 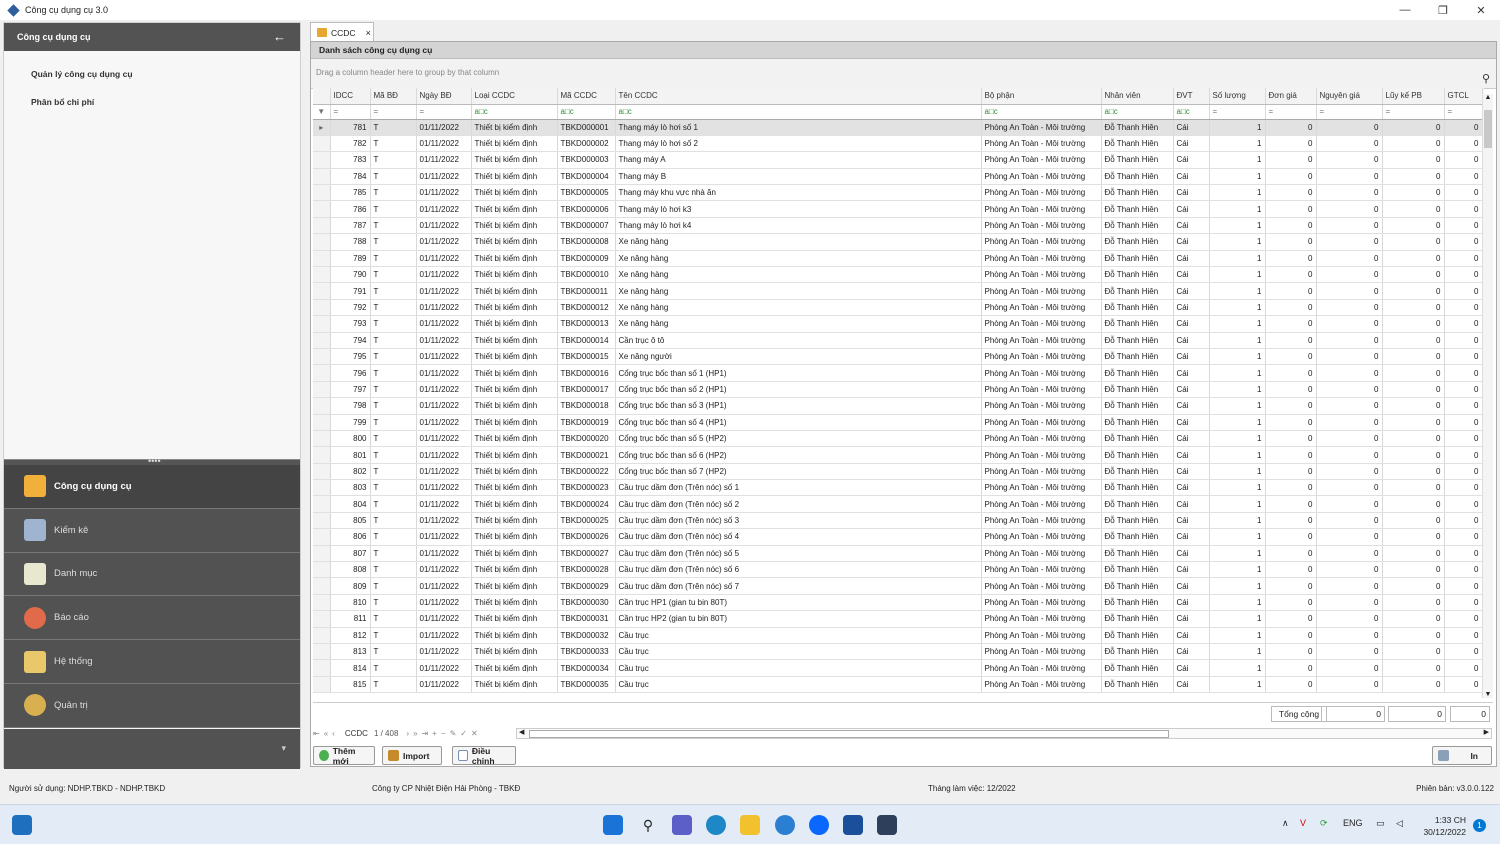 I want to click on zalo-icon, so click(x=819, y=825).